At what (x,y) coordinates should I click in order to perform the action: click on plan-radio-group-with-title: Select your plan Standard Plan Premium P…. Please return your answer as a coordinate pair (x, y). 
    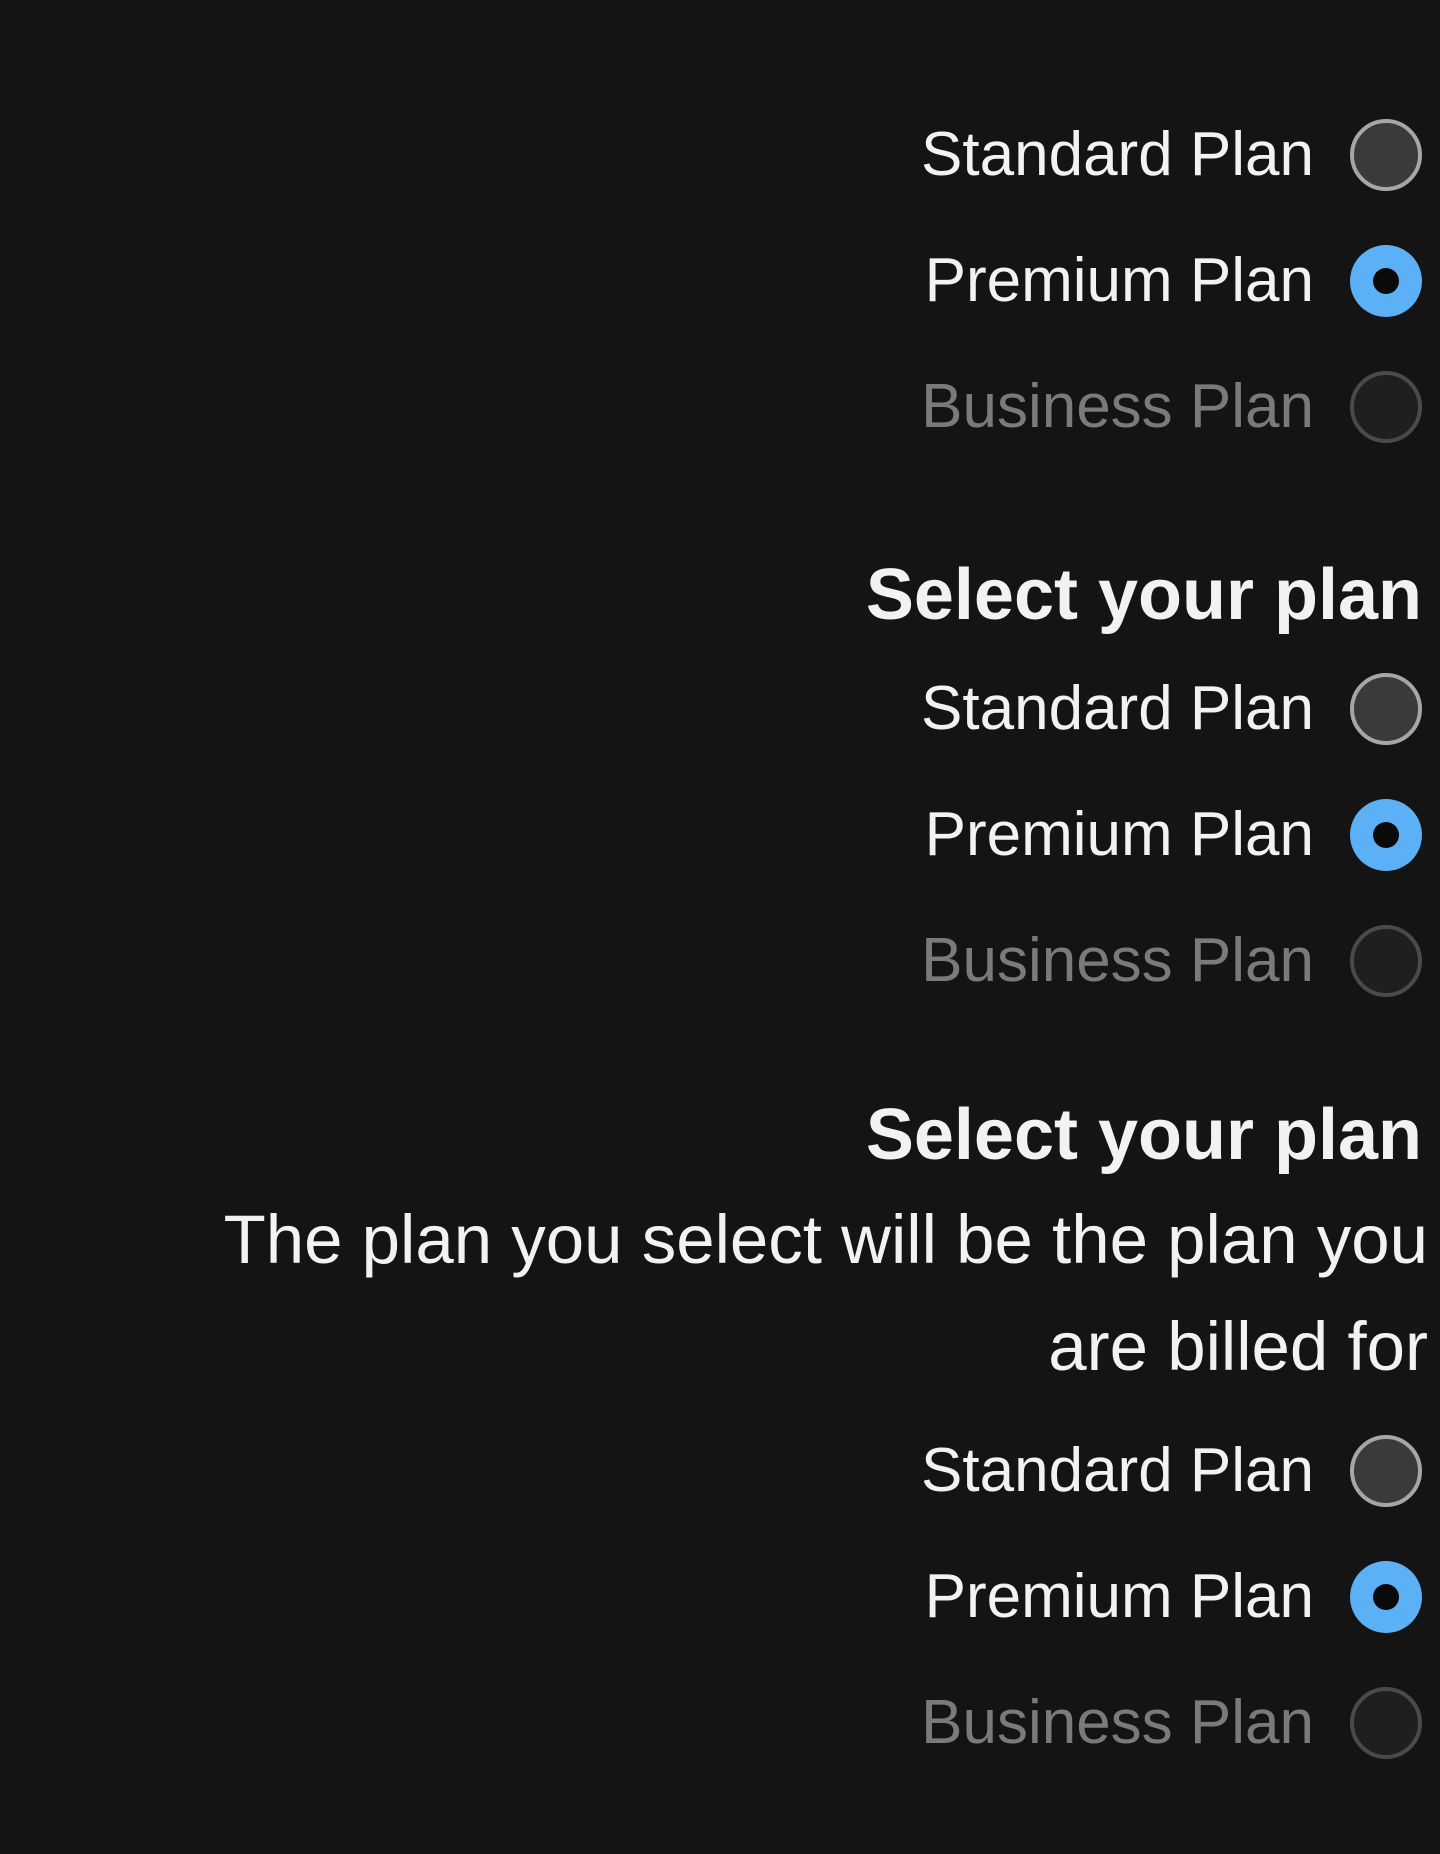
    Looking at the image, I should click on (1144, 790).